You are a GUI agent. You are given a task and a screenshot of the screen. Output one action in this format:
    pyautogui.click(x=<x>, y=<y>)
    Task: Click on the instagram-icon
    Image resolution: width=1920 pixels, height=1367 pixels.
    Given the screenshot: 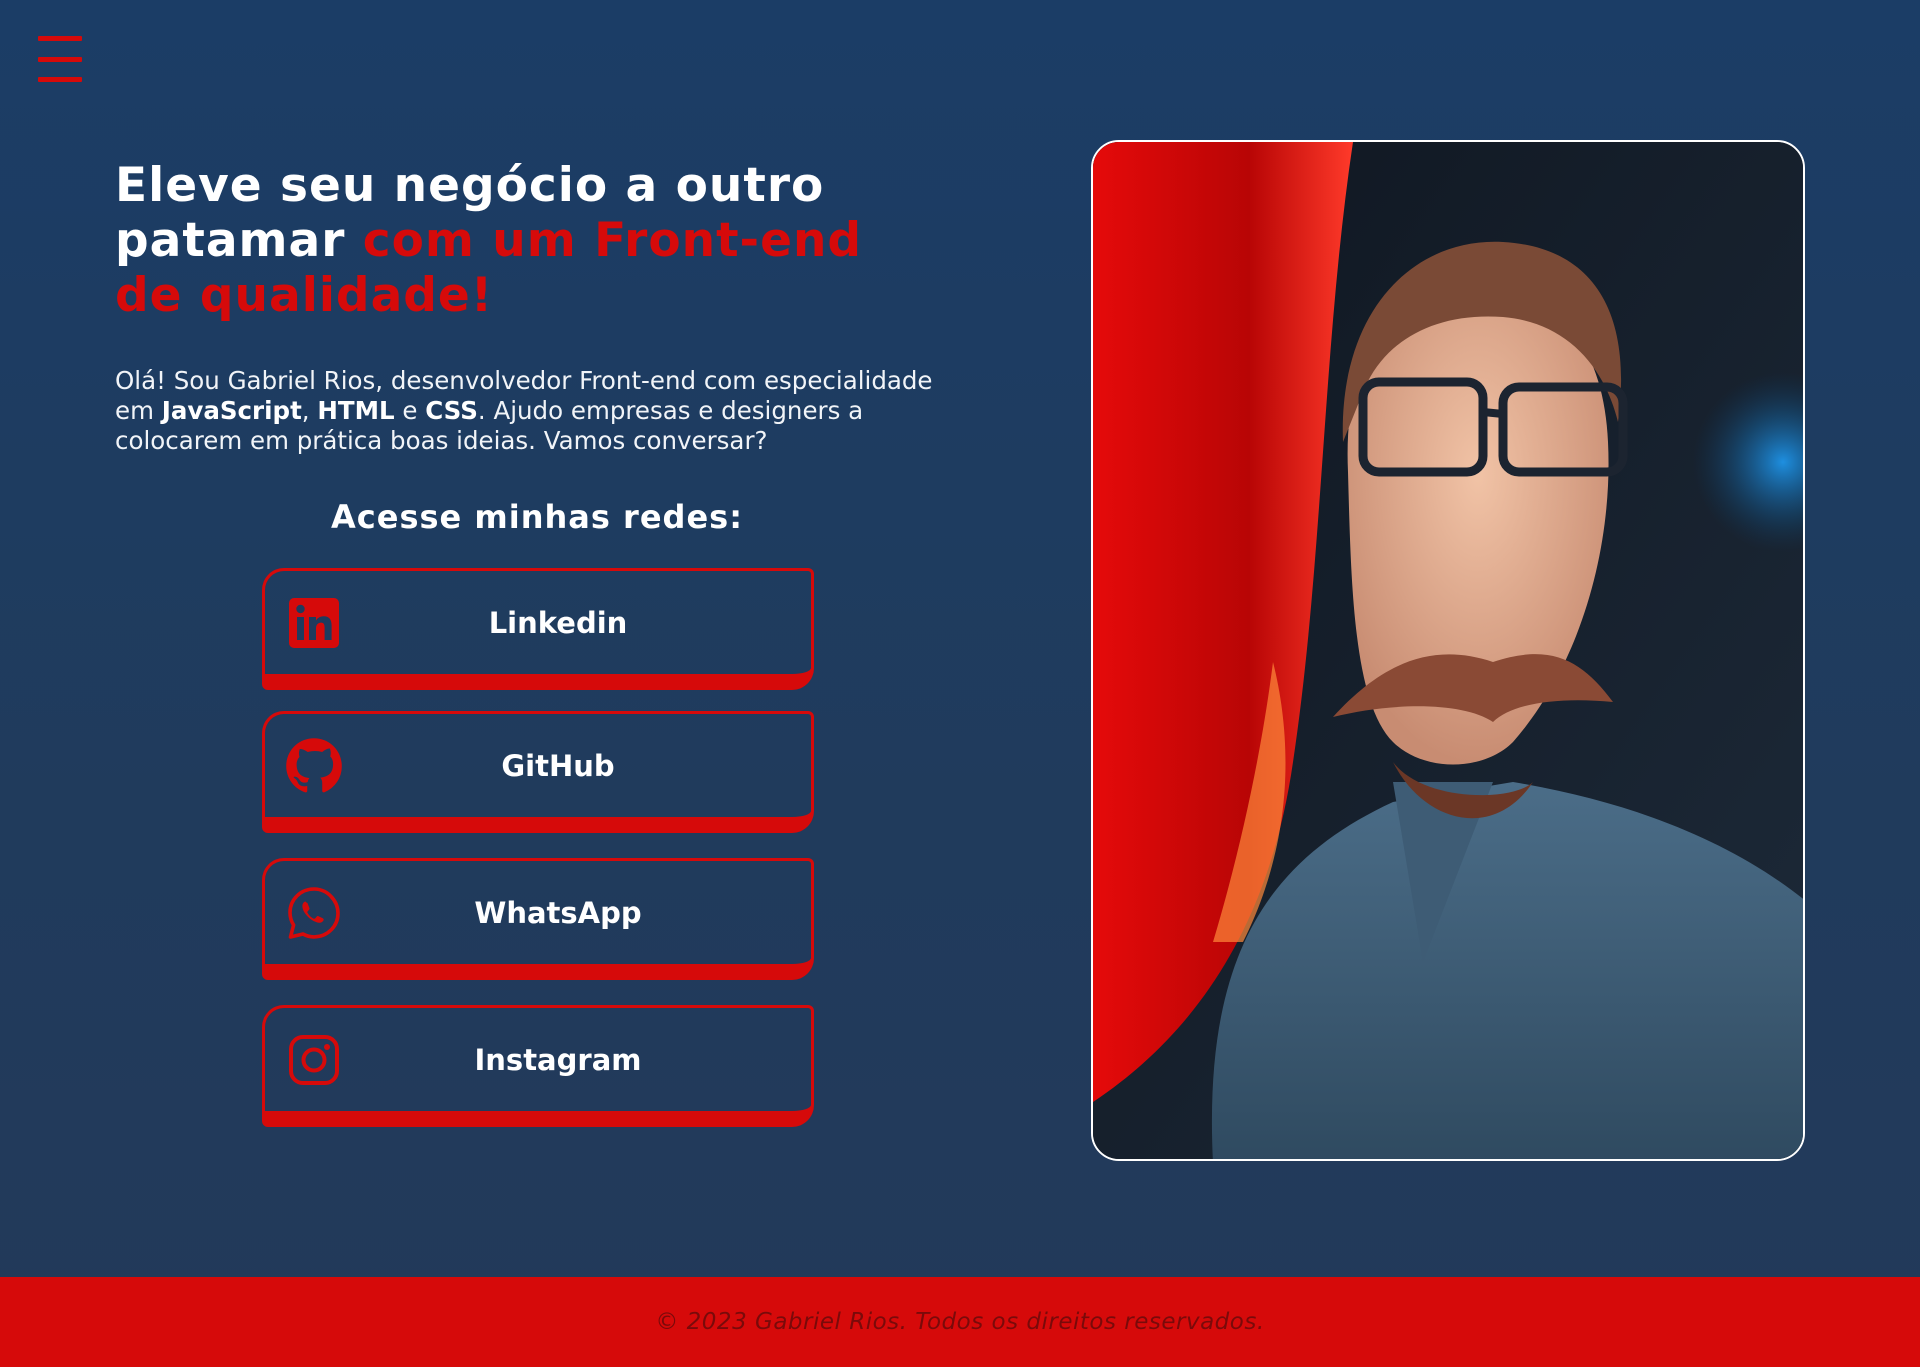 What is the action you would take?
    pyautogui.click(x=314, y=1060)
    